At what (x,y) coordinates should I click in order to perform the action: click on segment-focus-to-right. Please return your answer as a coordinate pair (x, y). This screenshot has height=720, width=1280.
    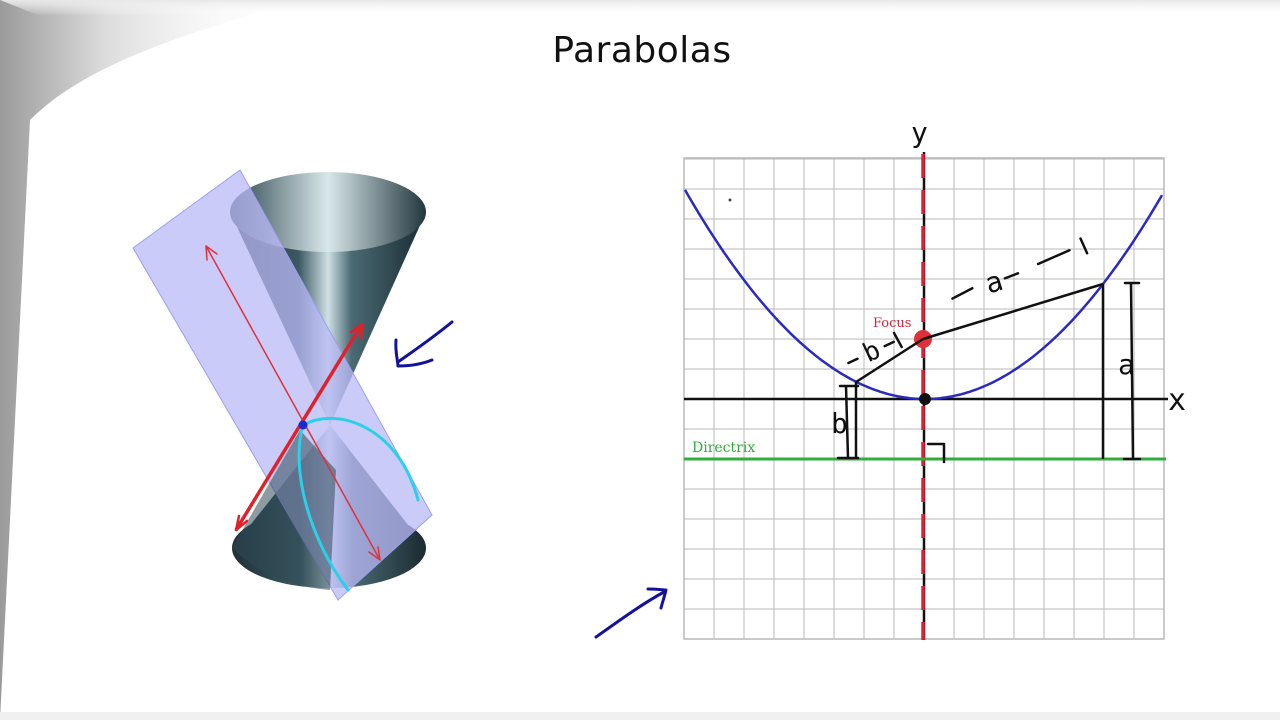
    Looking at the image, I should click on (1013, 311).